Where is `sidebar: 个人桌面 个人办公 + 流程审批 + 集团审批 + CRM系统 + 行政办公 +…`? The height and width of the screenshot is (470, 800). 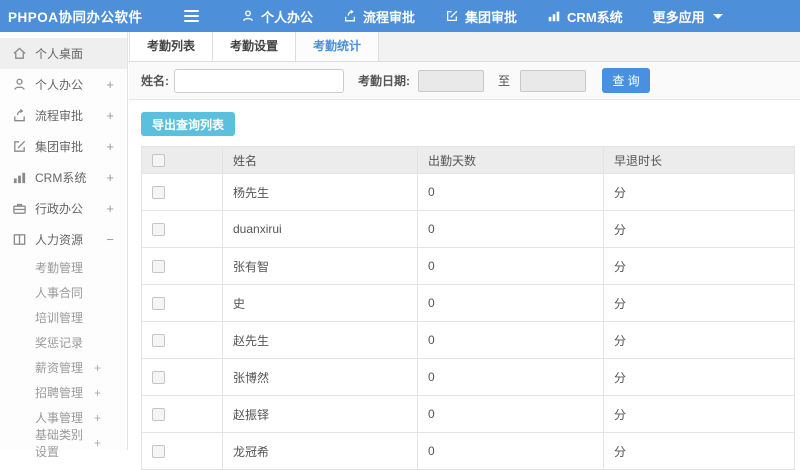
sidebar: 个人桌面 个人办公 + 流程审批 + 集团审批 + CRM系统 + 行政办公 +… is located at coordinates (64, 245).